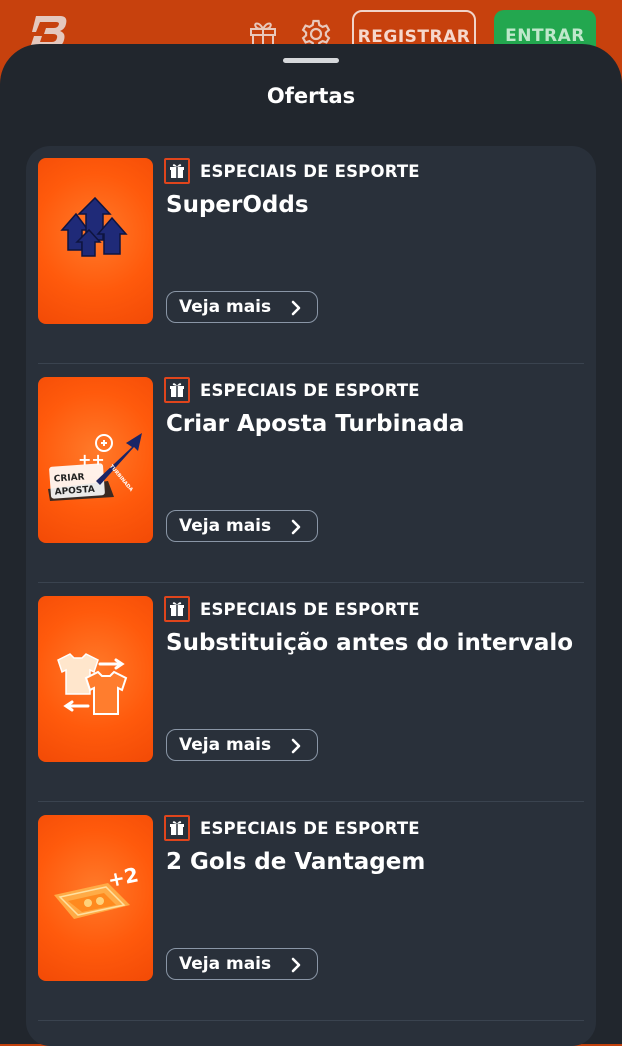 The height and width of the screenshot is (1046, 622). What do you see at coordinates (237, 205) in the screenshot?
I see `offer-title: SuperOdds` at bounding box center [237, 205].